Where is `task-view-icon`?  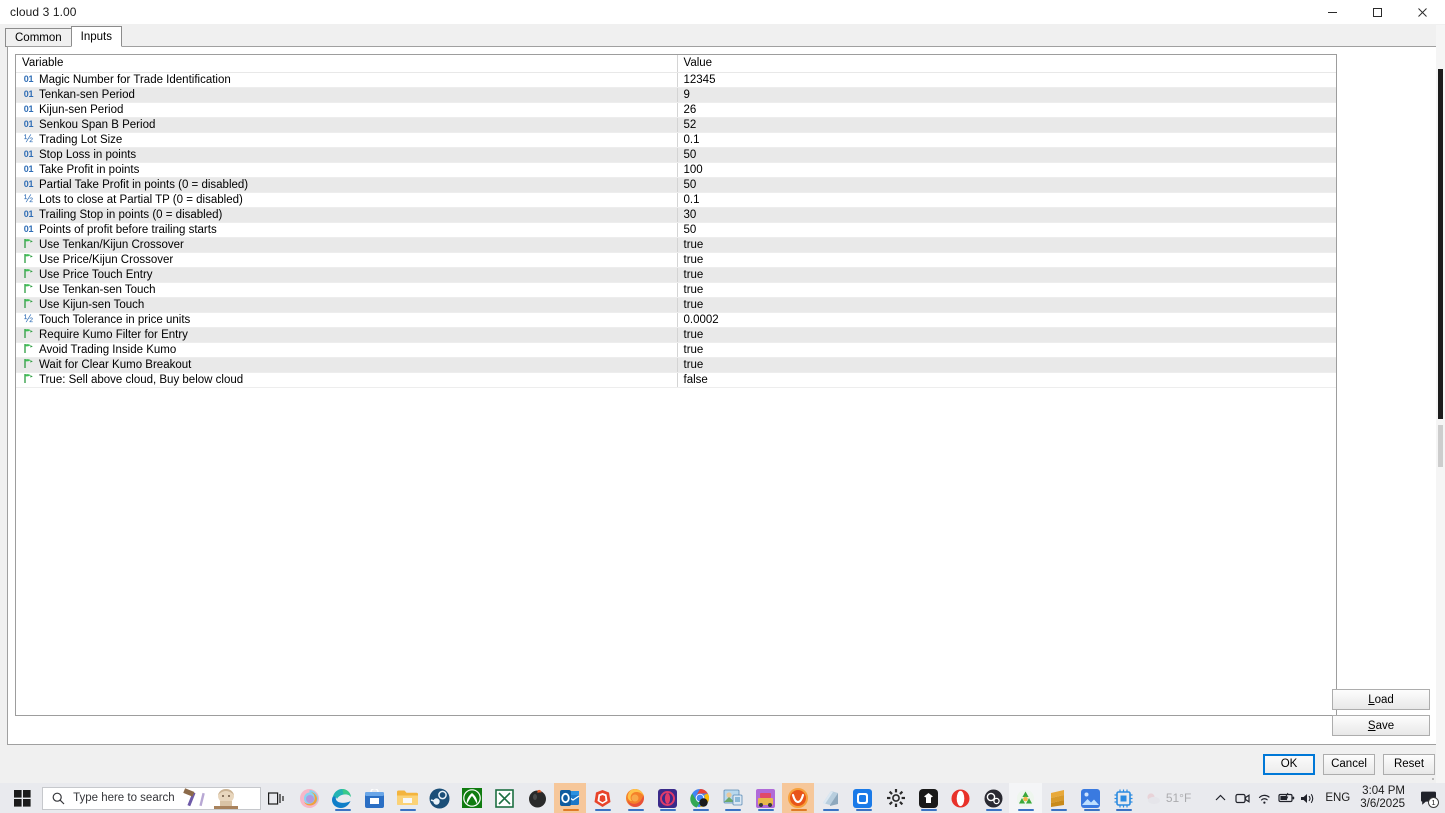
task-view-icon is located at coordinates (277, 798).